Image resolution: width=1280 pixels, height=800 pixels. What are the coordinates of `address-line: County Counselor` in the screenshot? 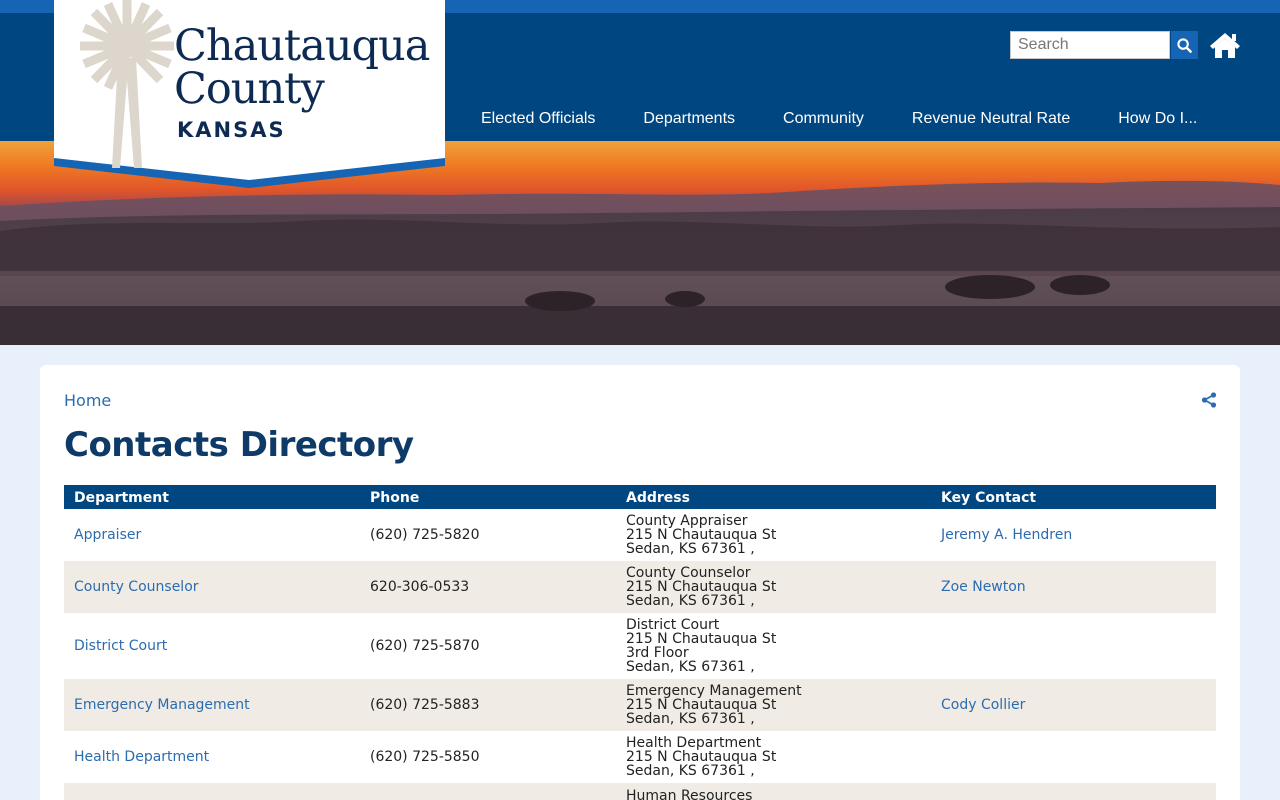 It's located at (688, 573).